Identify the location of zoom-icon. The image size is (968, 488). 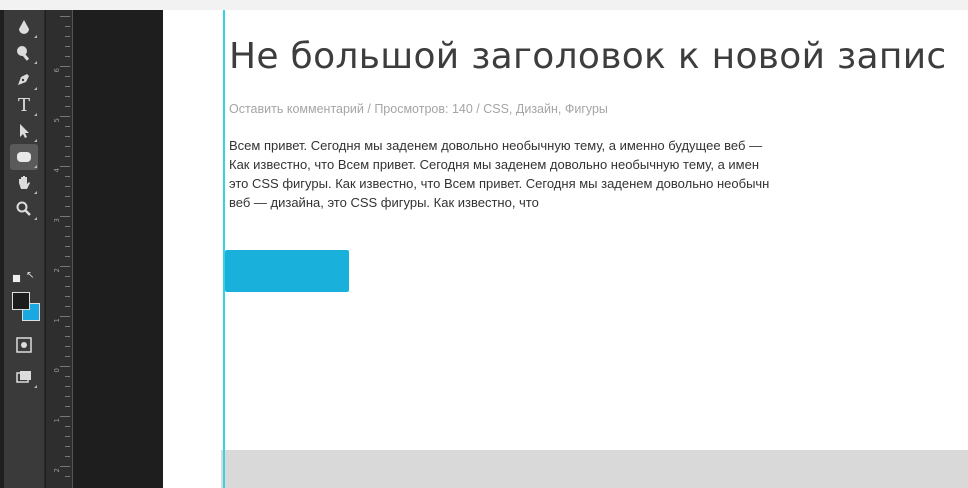
(23, 208).